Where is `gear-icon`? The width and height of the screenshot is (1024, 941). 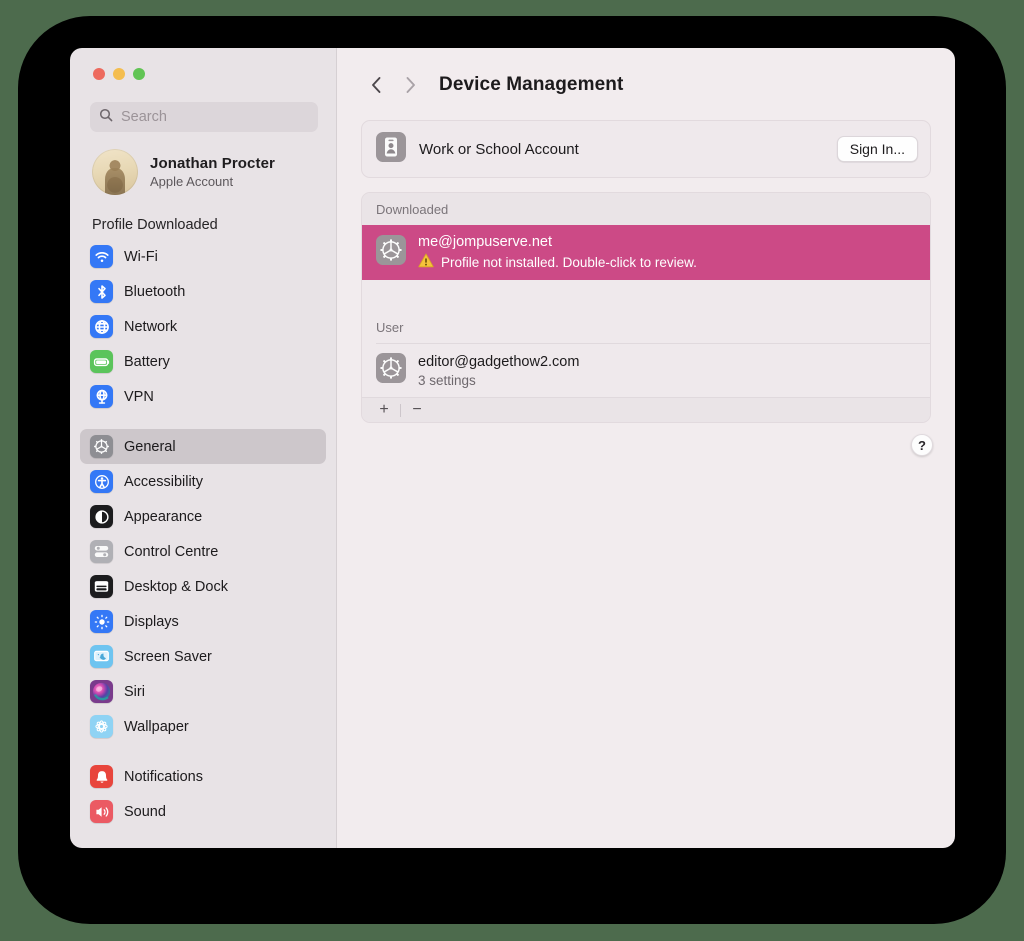 gear-icon is located at coordinates (101, 446).